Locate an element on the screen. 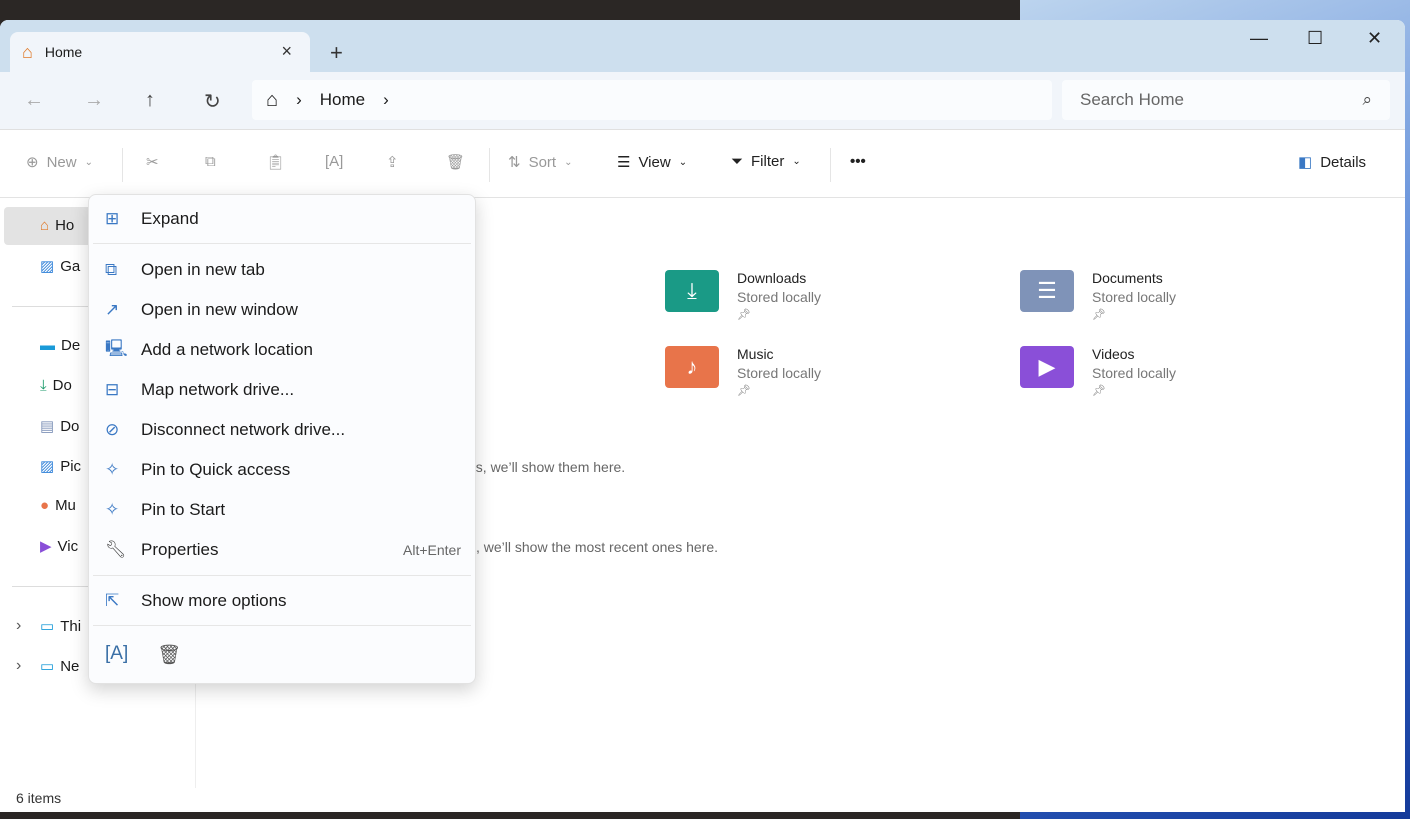 This screenshot has width=1410, height=819. address-row: ← → ↑ ↻ ⌂ › Home › Search Home ⌕ is located at coordinates (702, 101).